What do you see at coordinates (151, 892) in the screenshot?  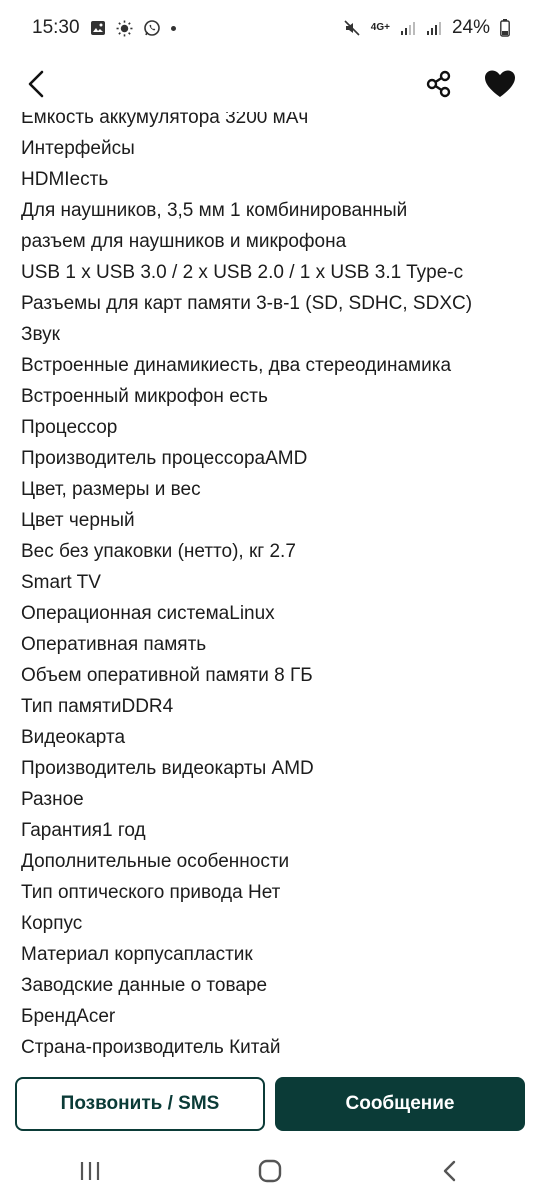 I see `spec-line: Тип оптического привода Нет` at bounding box center [151, 892].